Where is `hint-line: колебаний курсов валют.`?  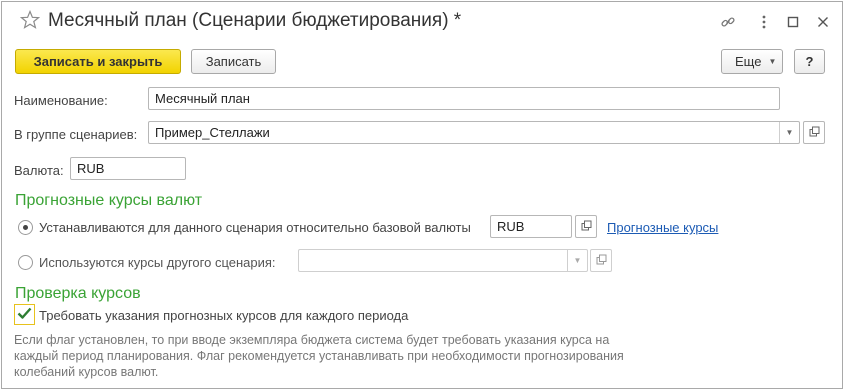
hint-line: колебаний курсов валют. is located at coordinates (86, 372).